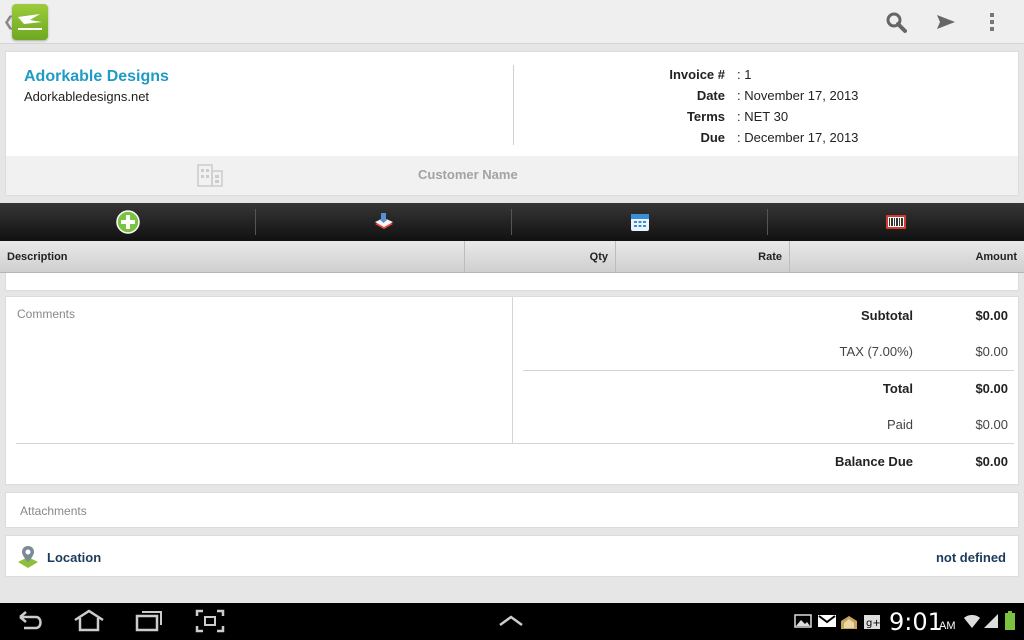 The width and height of the screenshot is (1024, 640). I want to click on balance-due-label: Balance Due, so click(873, 461).